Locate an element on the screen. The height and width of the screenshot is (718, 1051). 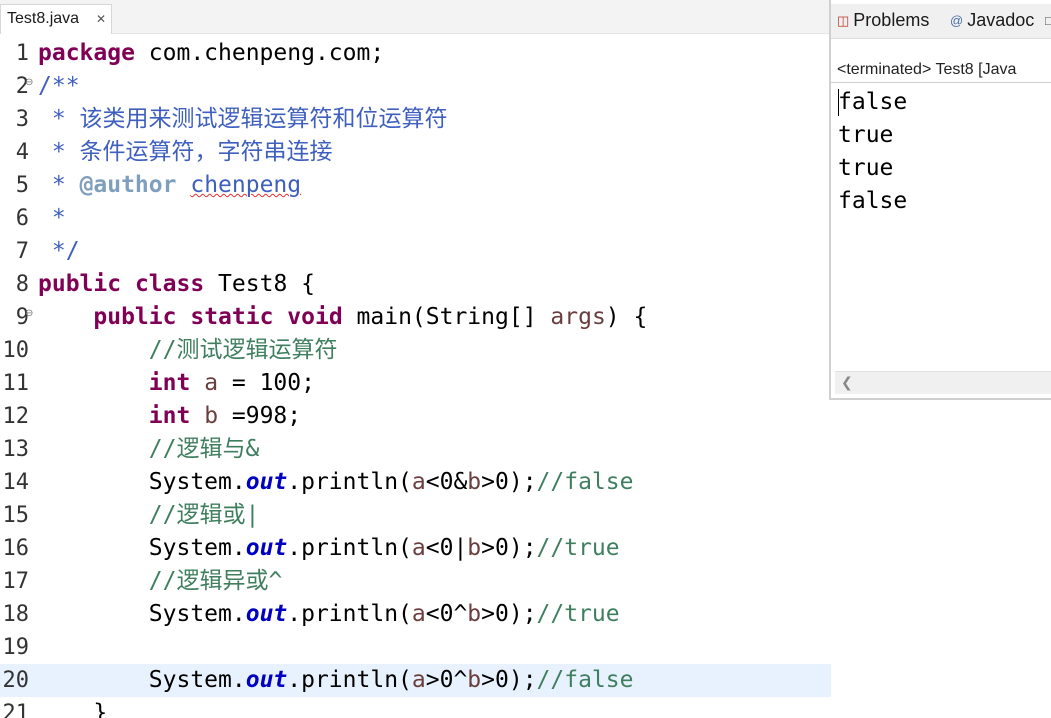
code-line: 18 System.out.println(a<0^b>0);//true is located at coordinates (415, 614).